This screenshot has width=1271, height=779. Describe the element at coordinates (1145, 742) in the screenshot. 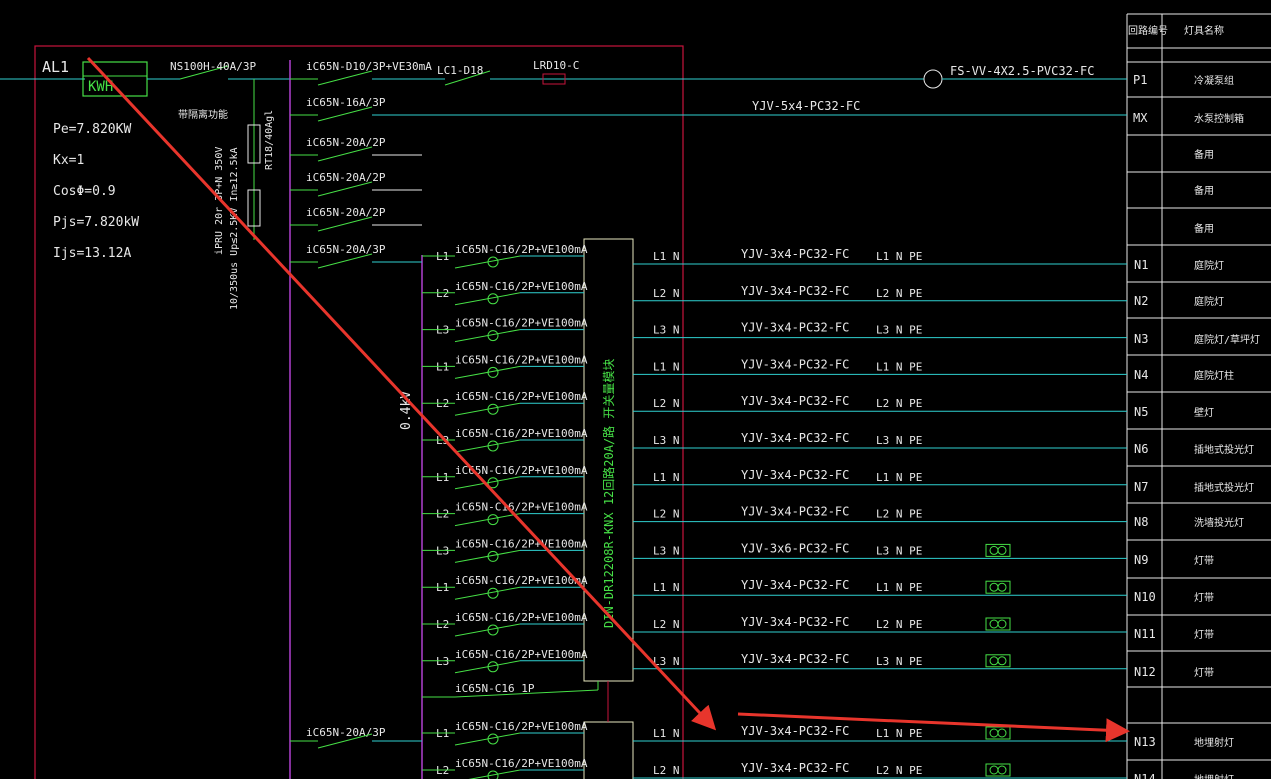

I see `circuit-number: N13` at that location.